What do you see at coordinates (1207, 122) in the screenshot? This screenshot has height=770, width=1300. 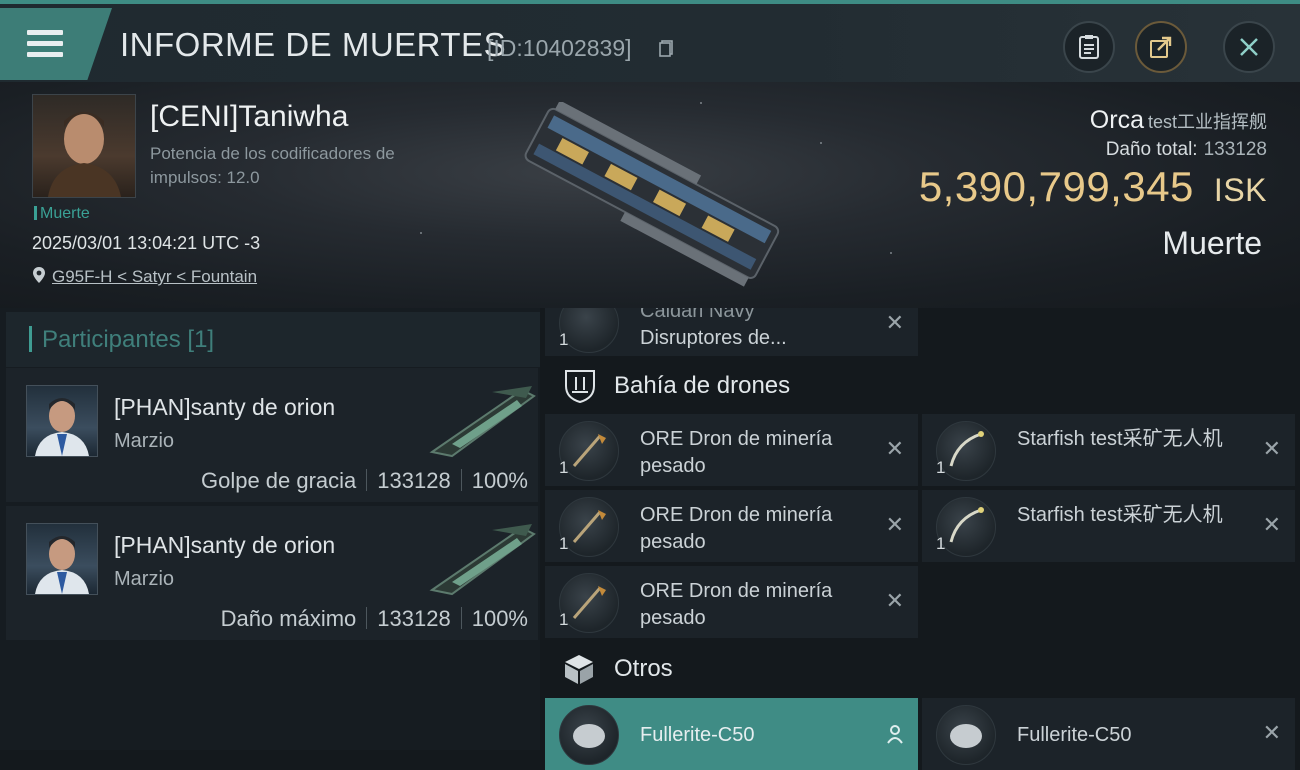 I see `ship-subtitle: test工业指挥舰` at bounding box center [1207, 122].